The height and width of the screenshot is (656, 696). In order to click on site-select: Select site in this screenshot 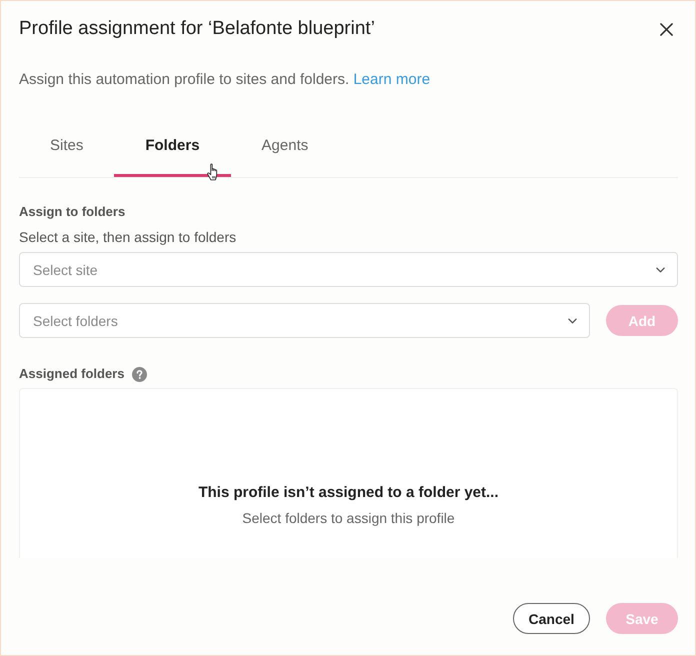, I will do `click(348, 269)`.